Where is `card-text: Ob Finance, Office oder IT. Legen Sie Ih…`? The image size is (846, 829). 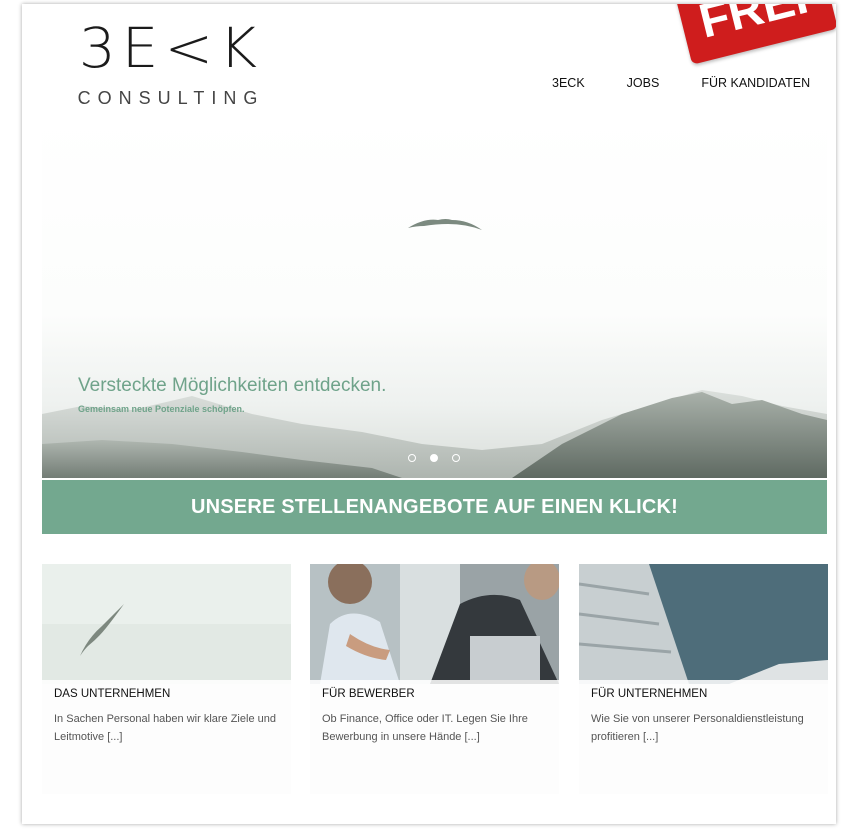 card-text: Ob Finance, Office oder IT. Legen Sie Ih… is located at coordinates (425, 728).